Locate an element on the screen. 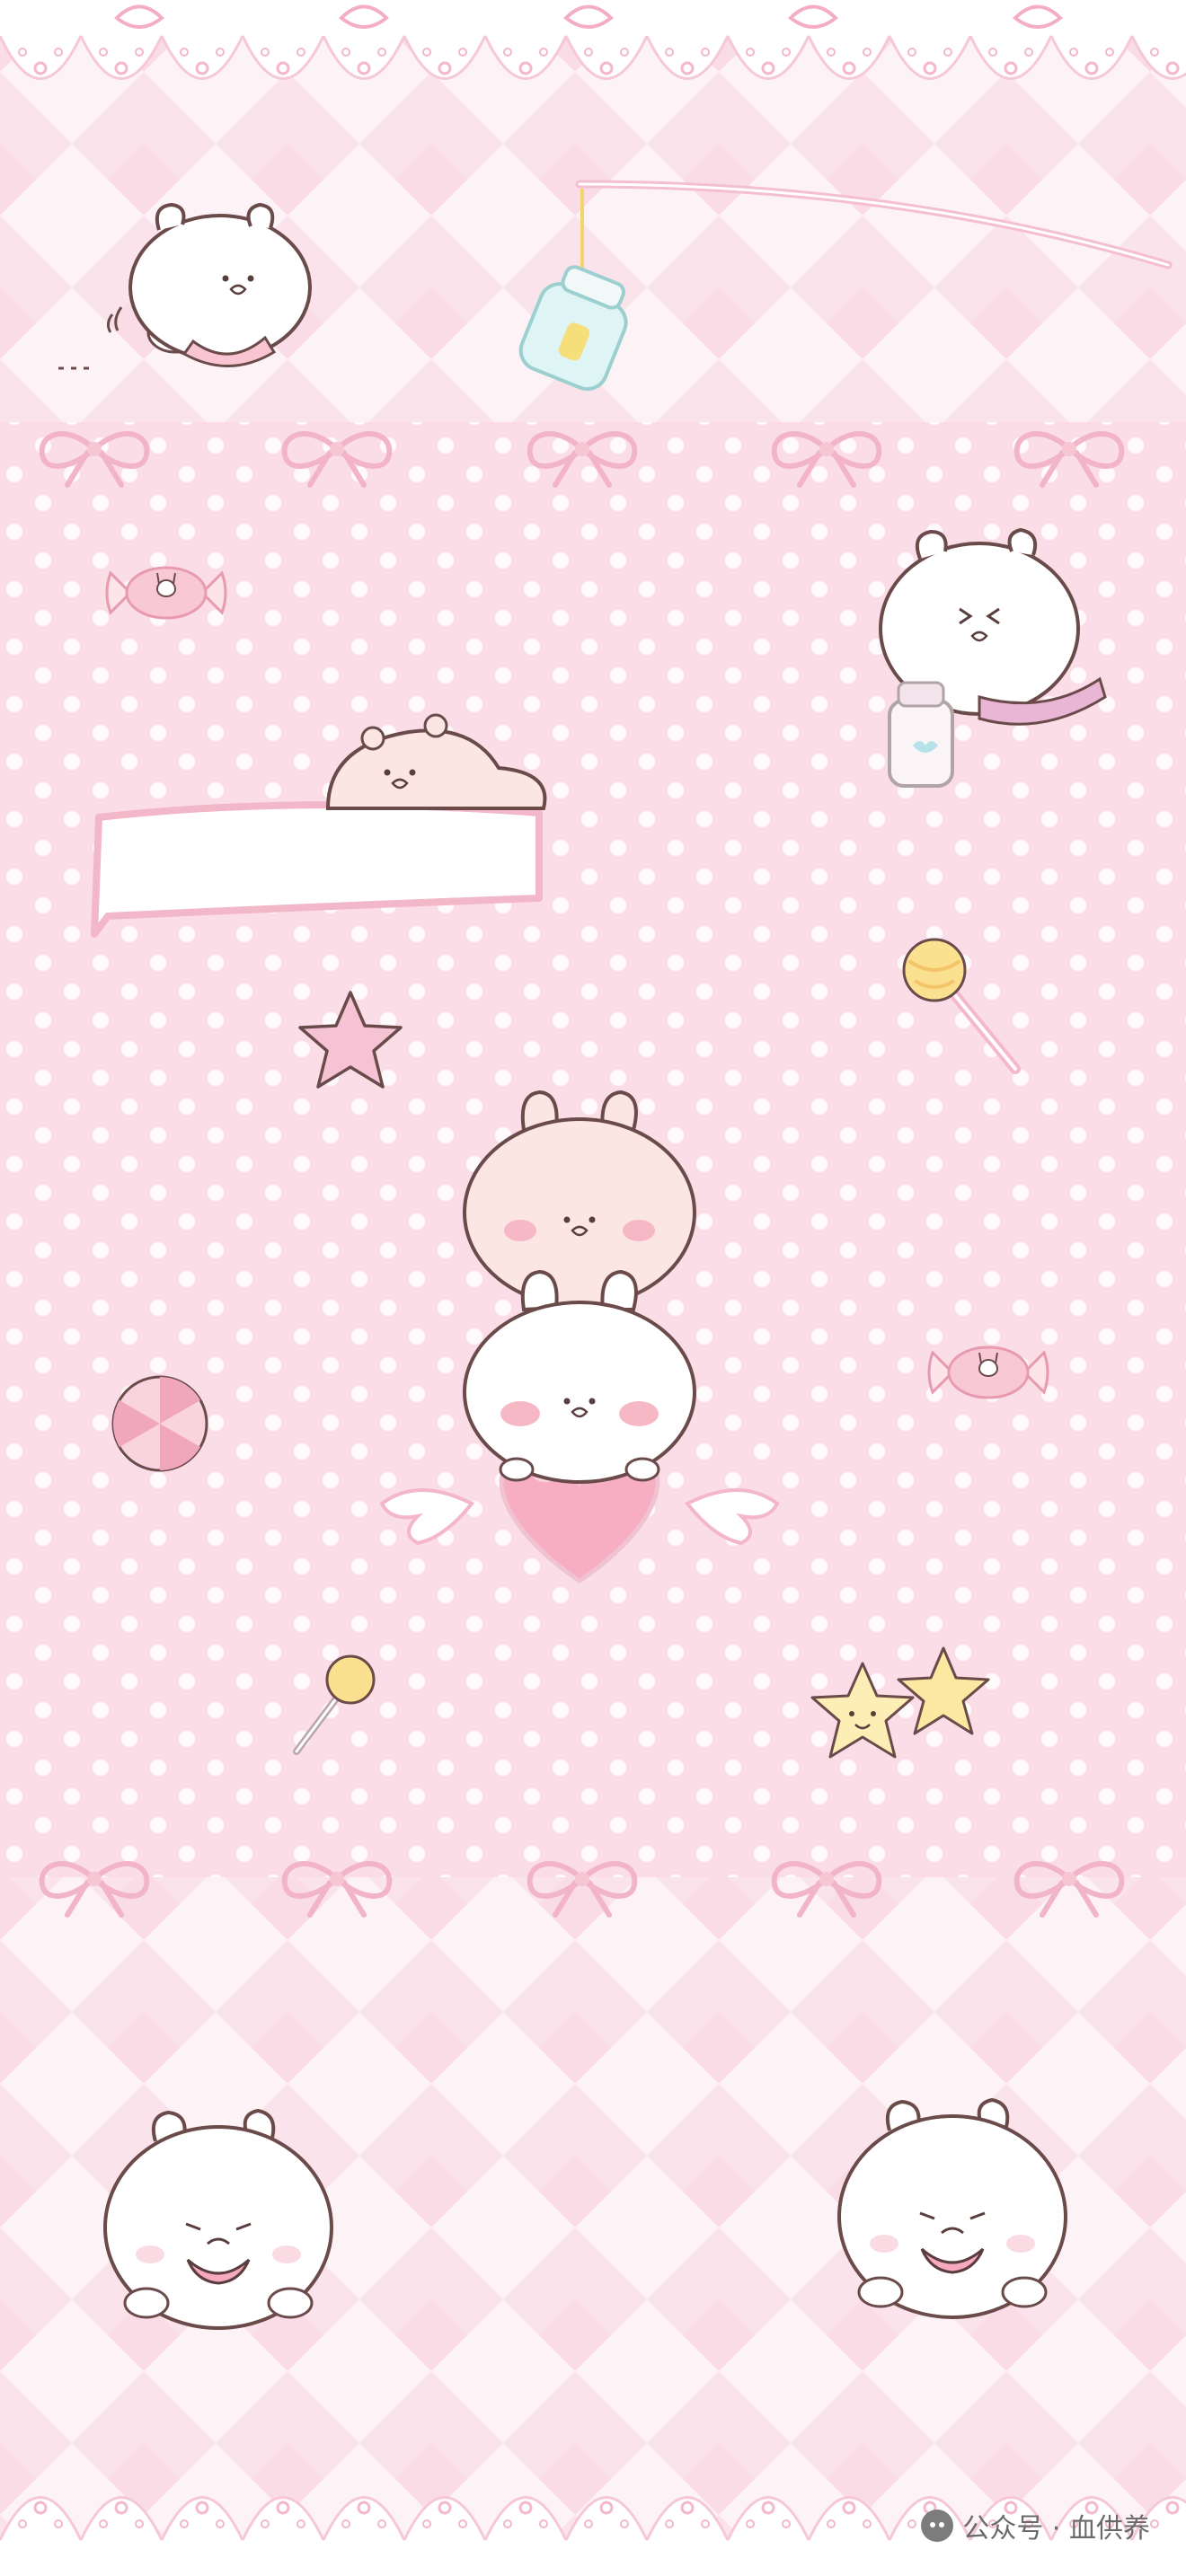  watermark: 公众号 · 血供养 is located at coordinates (1035, 2525).